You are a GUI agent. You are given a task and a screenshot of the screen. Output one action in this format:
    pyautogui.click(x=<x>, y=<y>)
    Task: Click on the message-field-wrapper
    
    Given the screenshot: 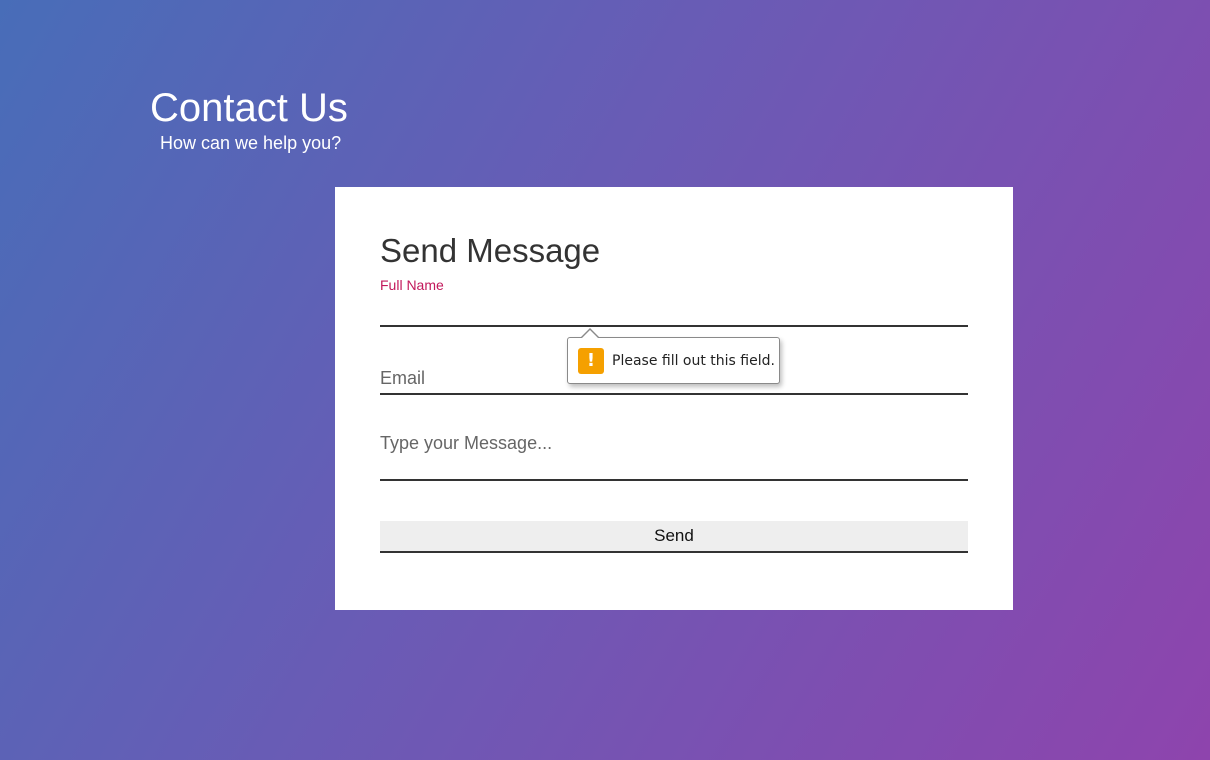 What is the action you would take?
    pyautogui.click(x=674, y=456)
    